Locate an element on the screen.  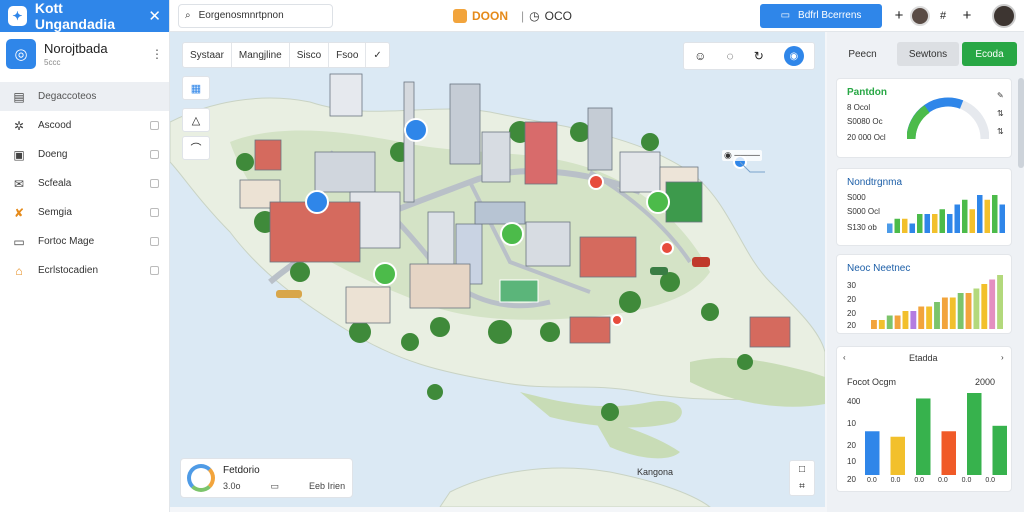
sidebar-item-0: ▤ Degaccoteos is located at coordinates (84, 96).